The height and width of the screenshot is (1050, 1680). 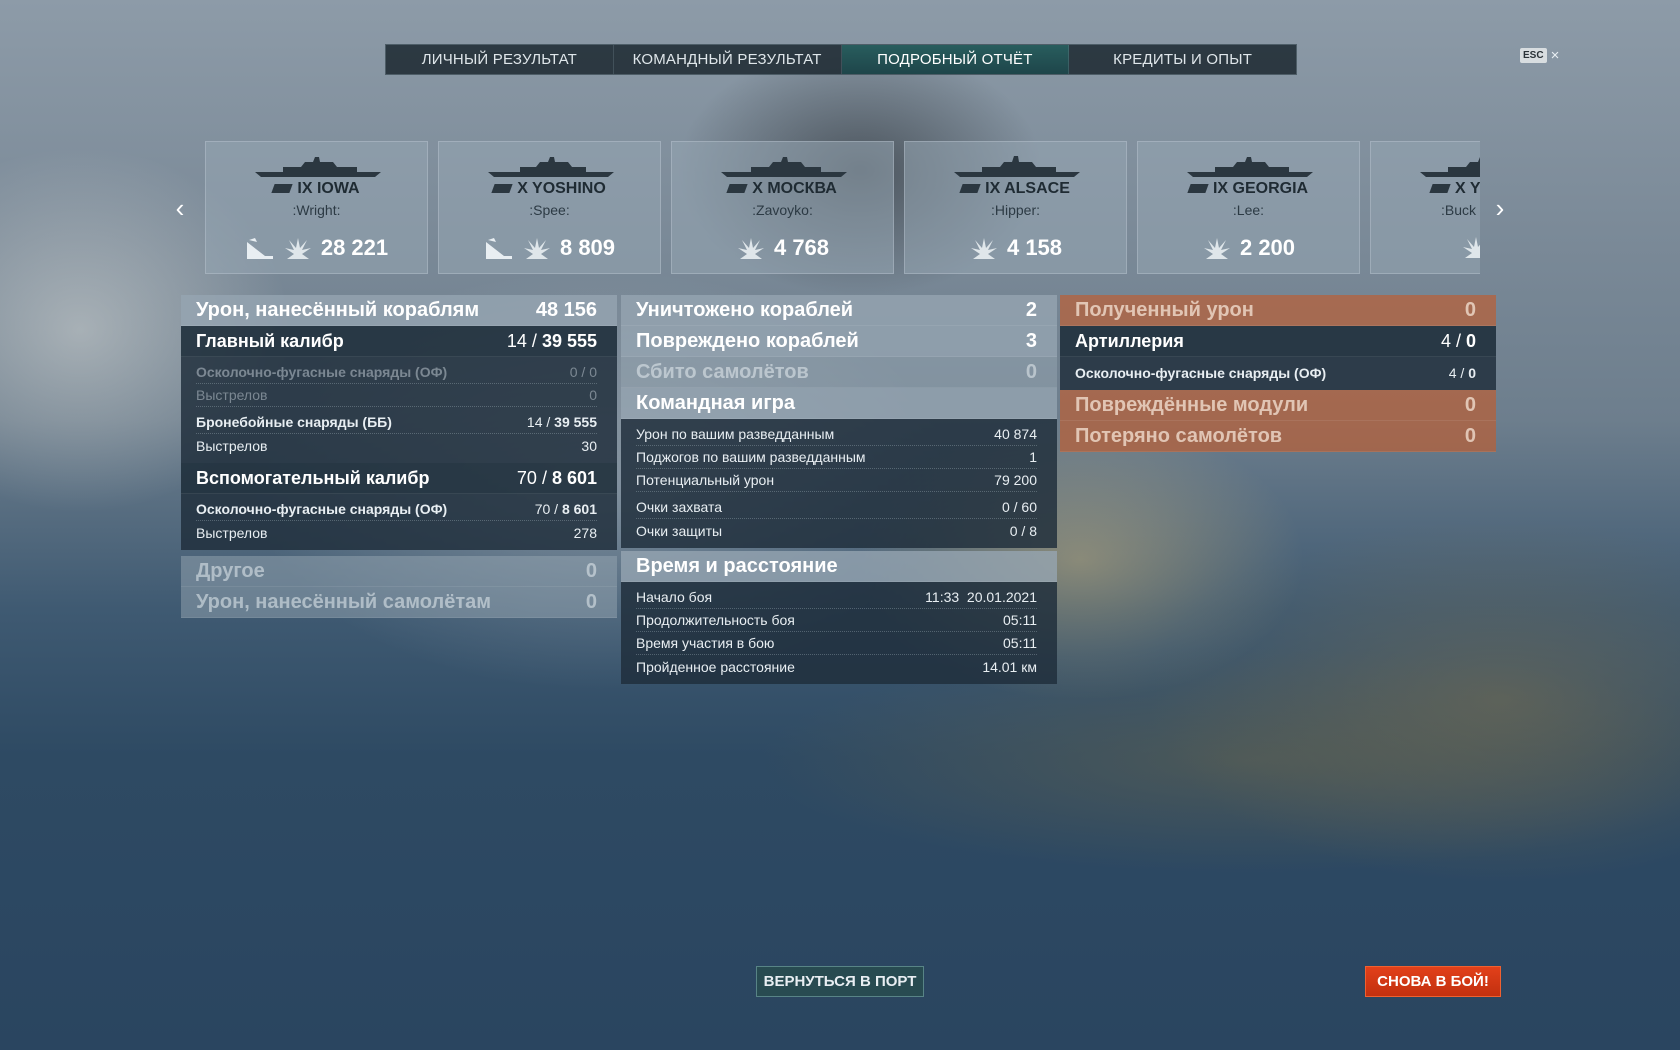 I want to click on planes-lost-row: Потеряно самолётов 0, so click(x=1278, y=436).